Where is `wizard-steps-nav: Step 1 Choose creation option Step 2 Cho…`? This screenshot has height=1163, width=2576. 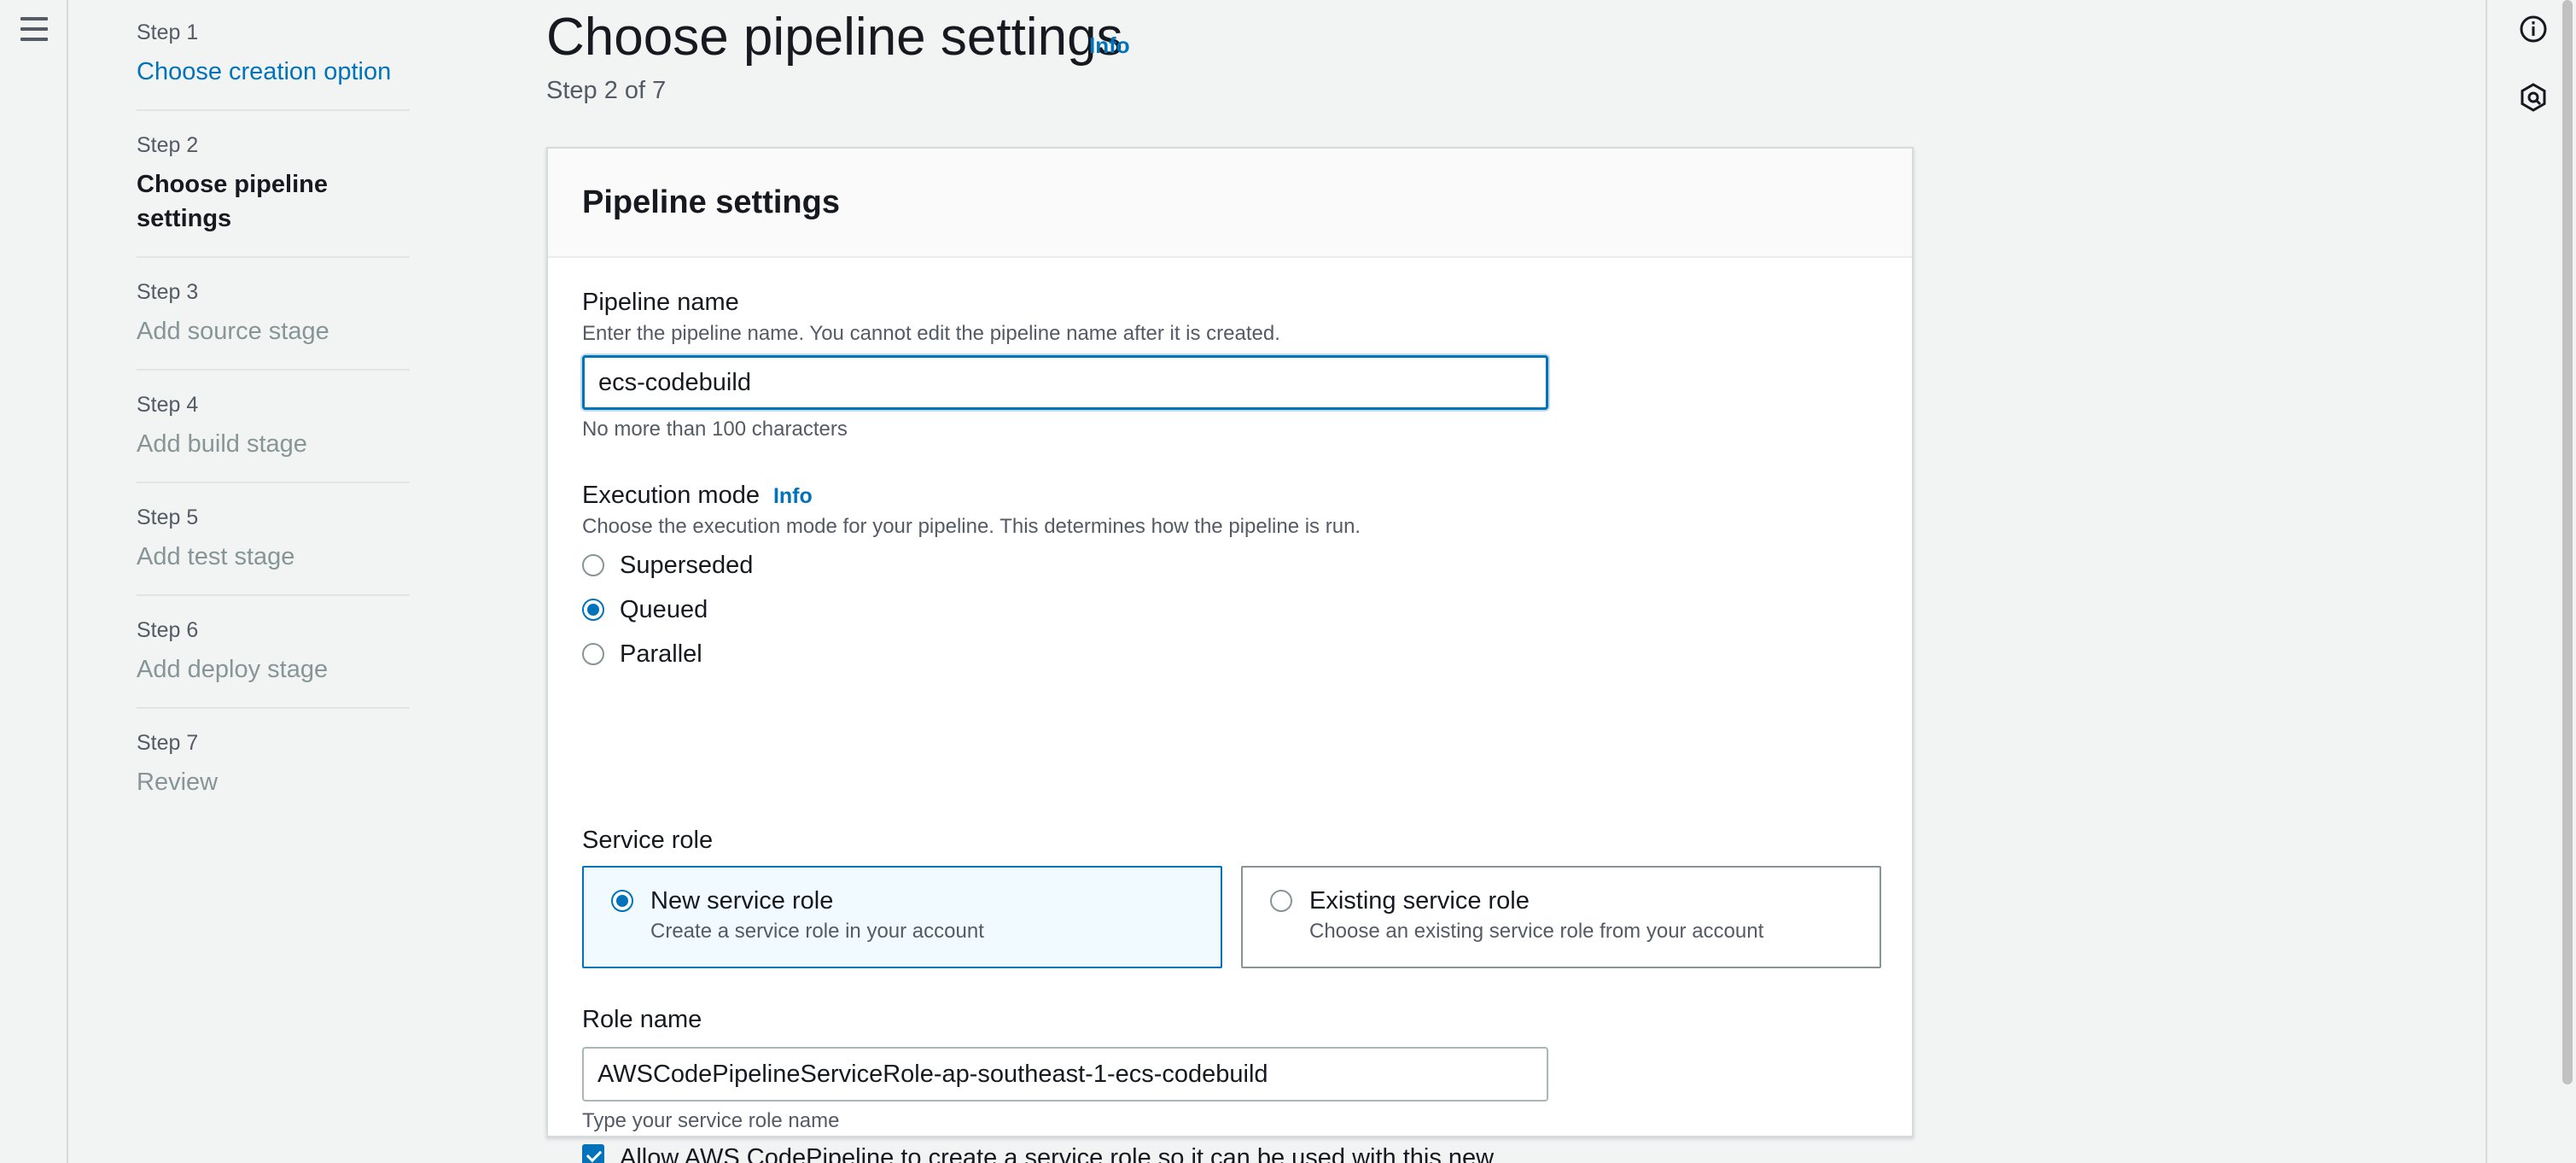
wizard-steps-nav: Step 1 Choose creation option Step 2 Cho… is located at coordinates (273, 429).